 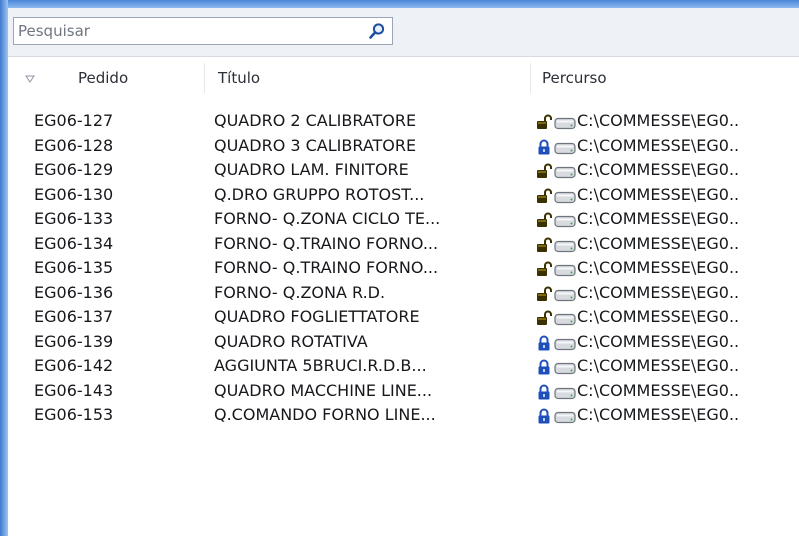 I want to click on cell-pedido: EG06-153, so click(x=74, y=414).